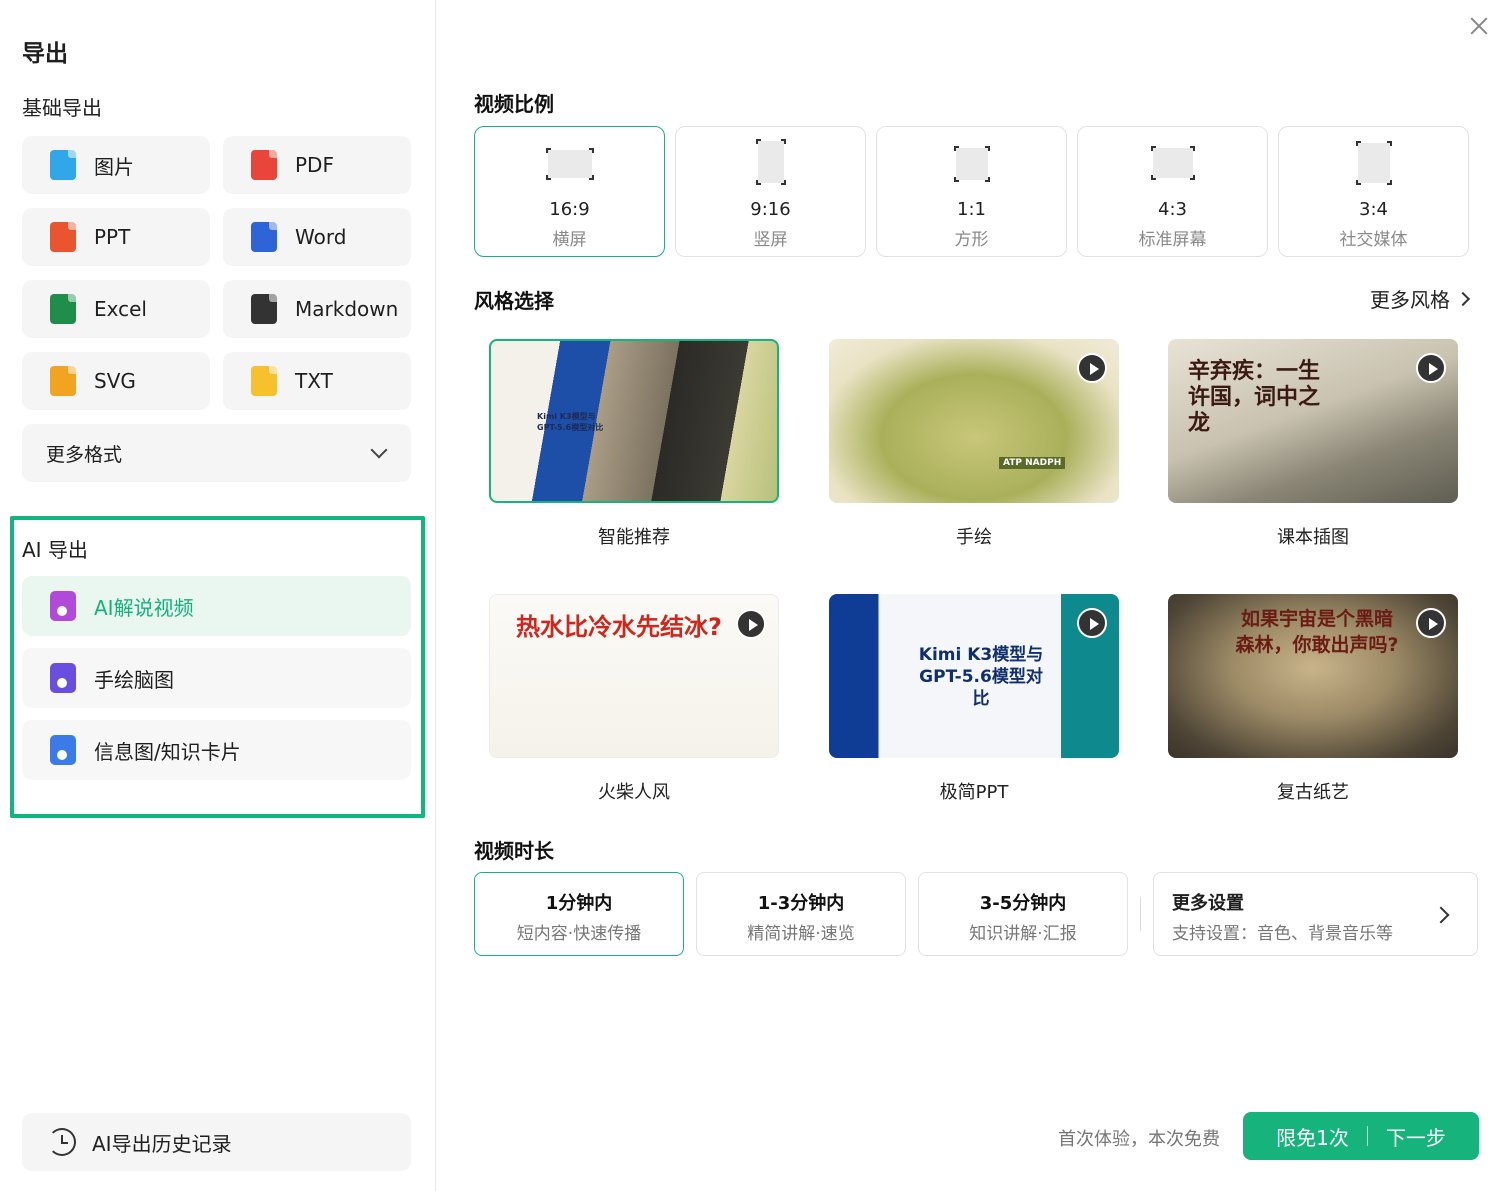 The image size is (1510, 1191). What do you see at coordinates (634, 676) in the screenshot?
I see `style-thumbnail: 热水比冷水先结冰?` at bounding box center [634, 676].